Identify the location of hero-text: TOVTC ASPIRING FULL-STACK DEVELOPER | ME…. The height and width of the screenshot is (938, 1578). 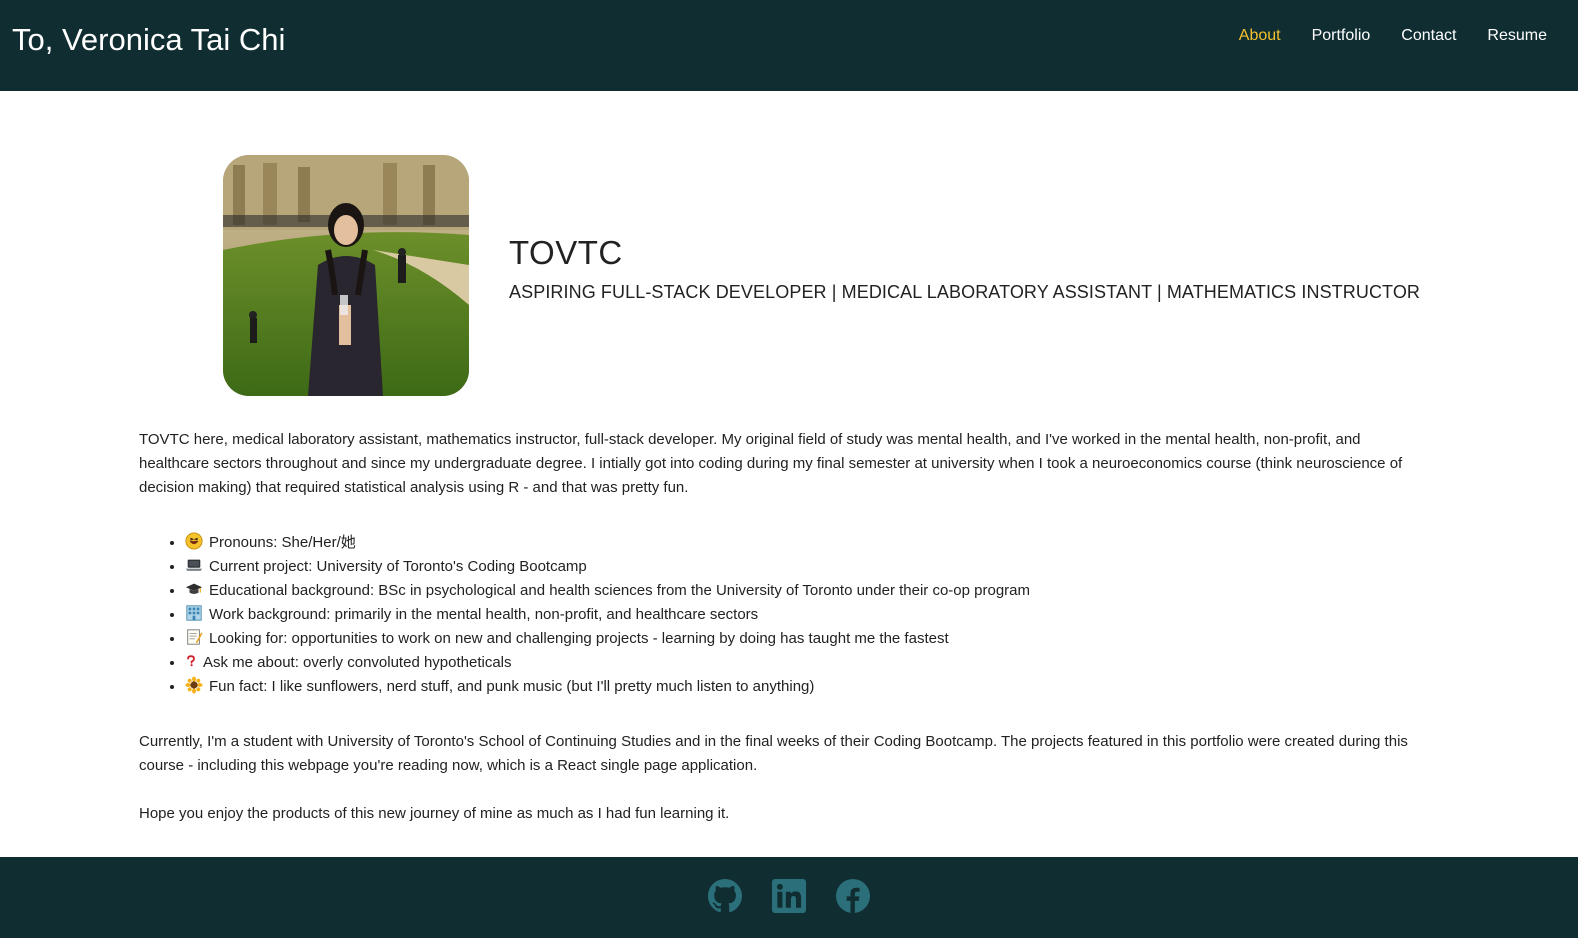
(964, 268).